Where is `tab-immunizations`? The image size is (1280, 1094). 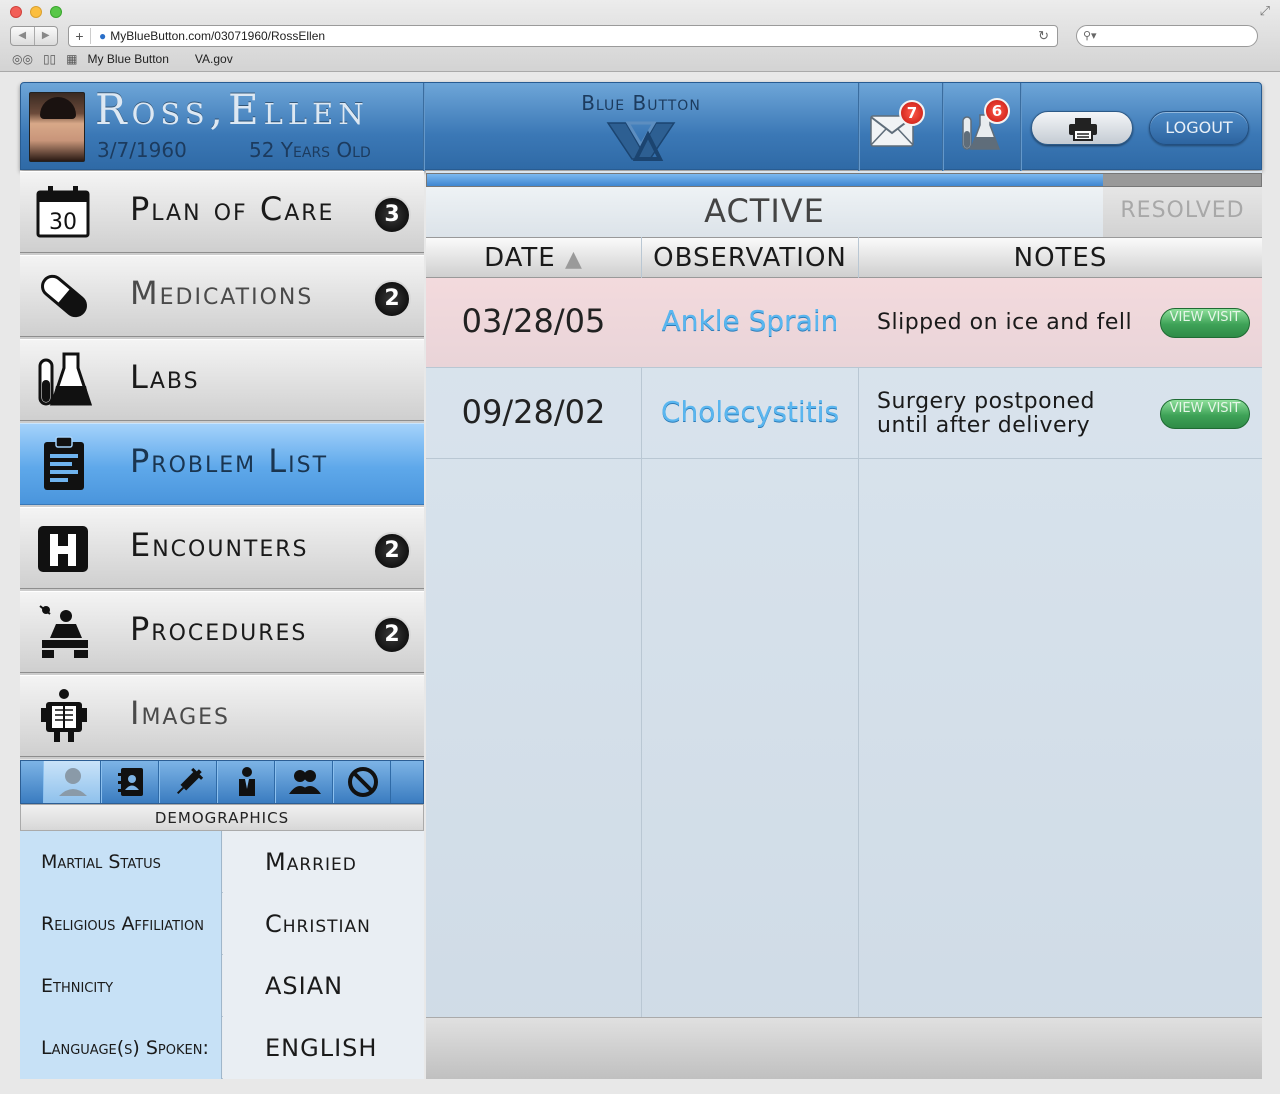
tab-immunizations is located at coordinates (188, 782).